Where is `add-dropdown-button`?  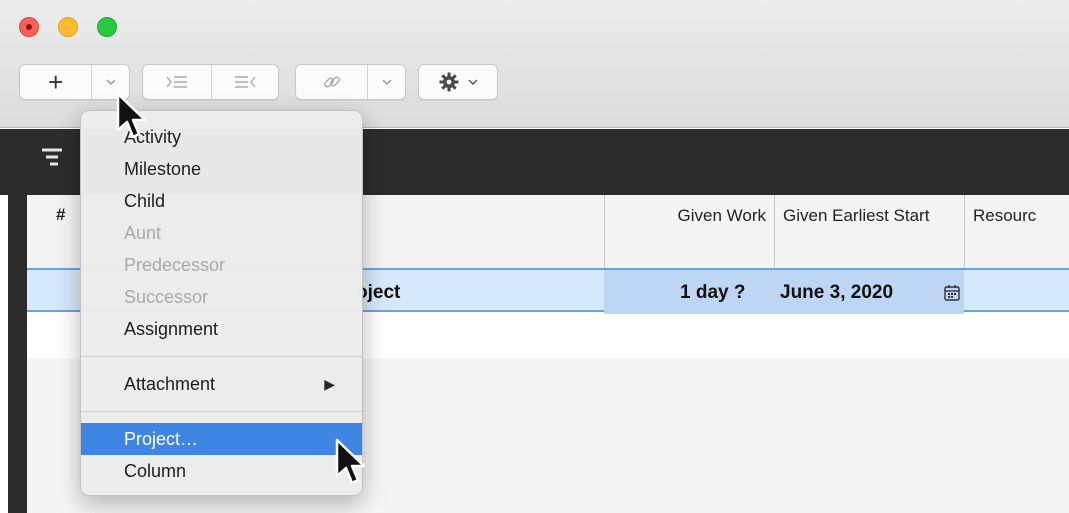 add-dropdown-button is located at coordinates (110, 82).